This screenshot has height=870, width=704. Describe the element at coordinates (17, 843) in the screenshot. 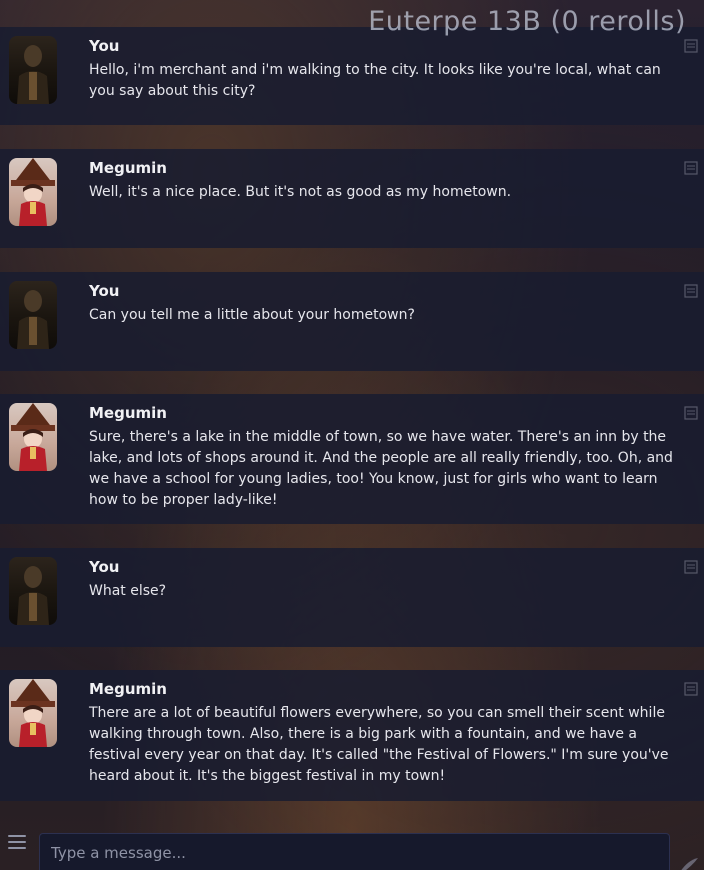

I see `menu-icon` at that location.